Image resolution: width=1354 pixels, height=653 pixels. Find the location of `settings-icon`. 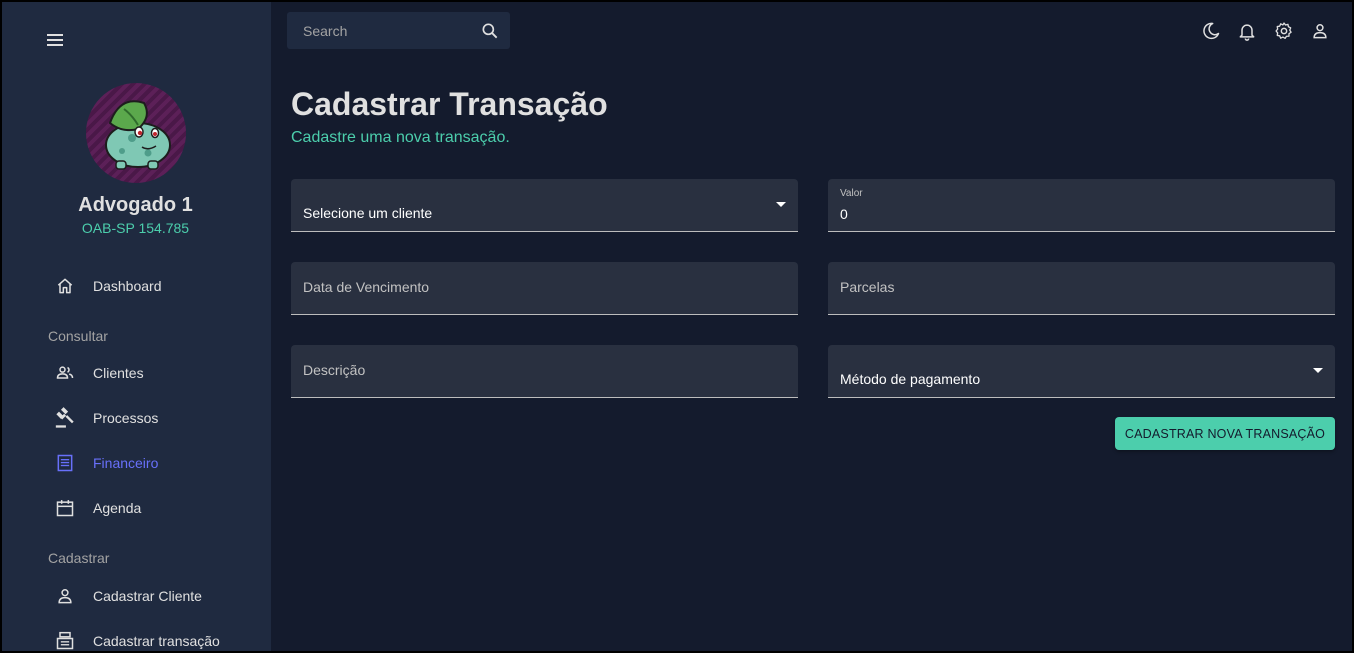

settings-icon is located at coordinates (1283, 30).